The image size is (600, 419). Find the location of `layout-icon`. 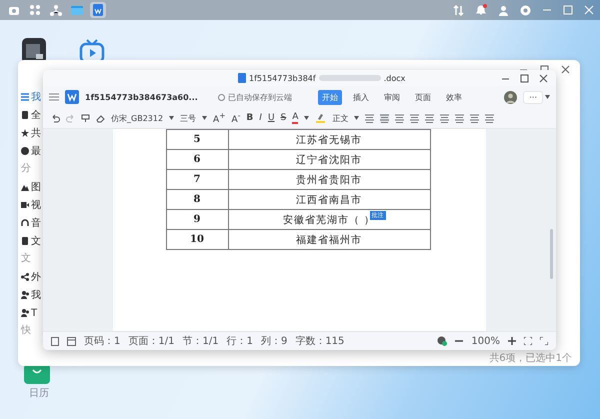

layout-icon is located at coordinates (71, 341).